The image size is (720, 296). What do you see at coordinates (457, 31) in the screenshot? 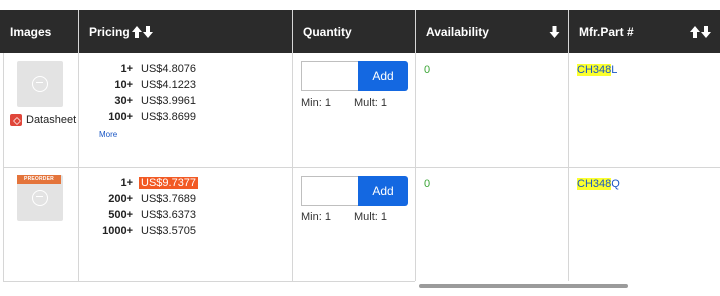
I see `header-availability-label: Availability` at bounding box center [457, 31].